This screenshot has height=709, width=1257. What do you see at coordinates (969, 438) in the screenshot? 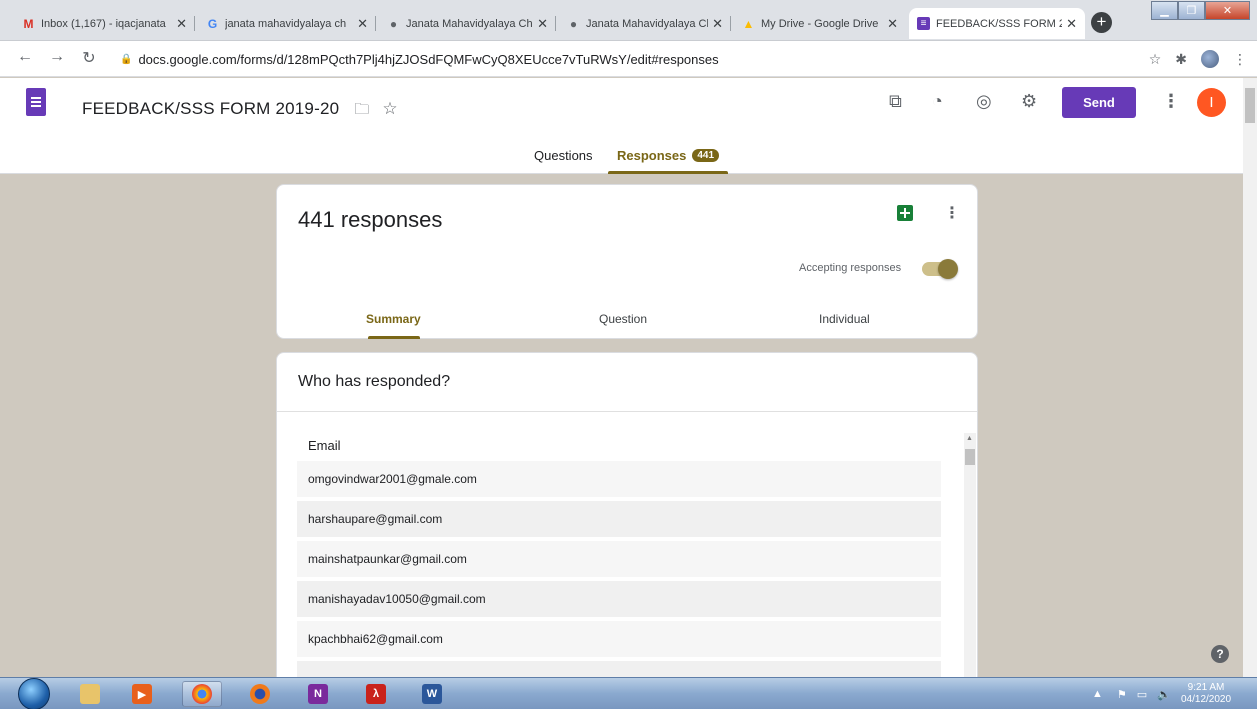
I see `scroll-up-icon: ▲` at bounding box center [969, 438].